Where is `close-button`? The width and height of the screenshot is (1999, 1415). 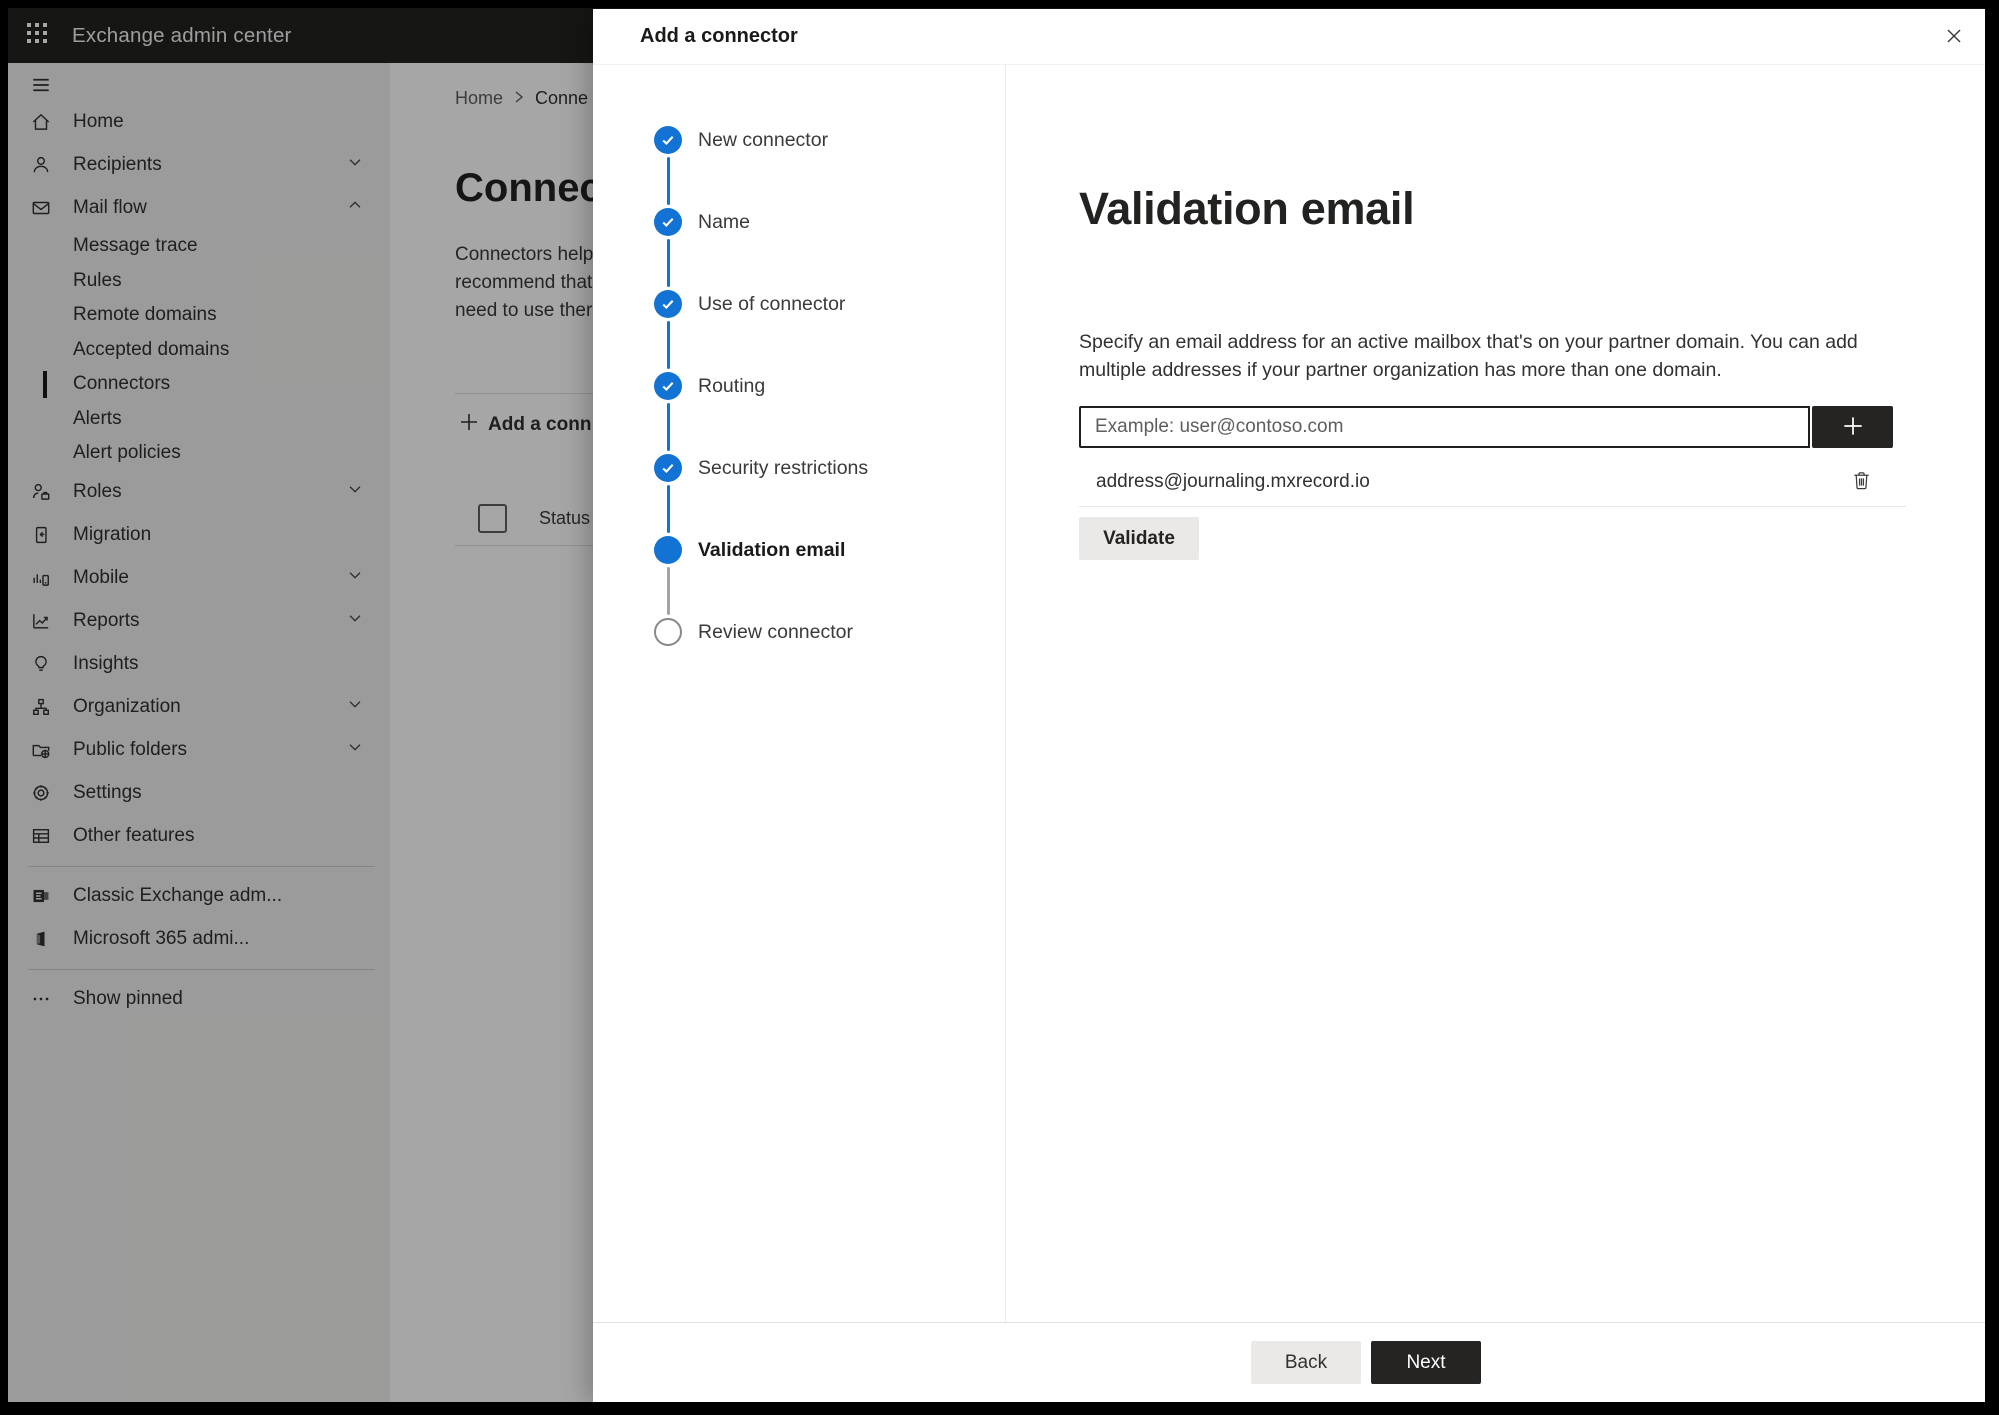 close-button is located at coordinates (1954, 37).